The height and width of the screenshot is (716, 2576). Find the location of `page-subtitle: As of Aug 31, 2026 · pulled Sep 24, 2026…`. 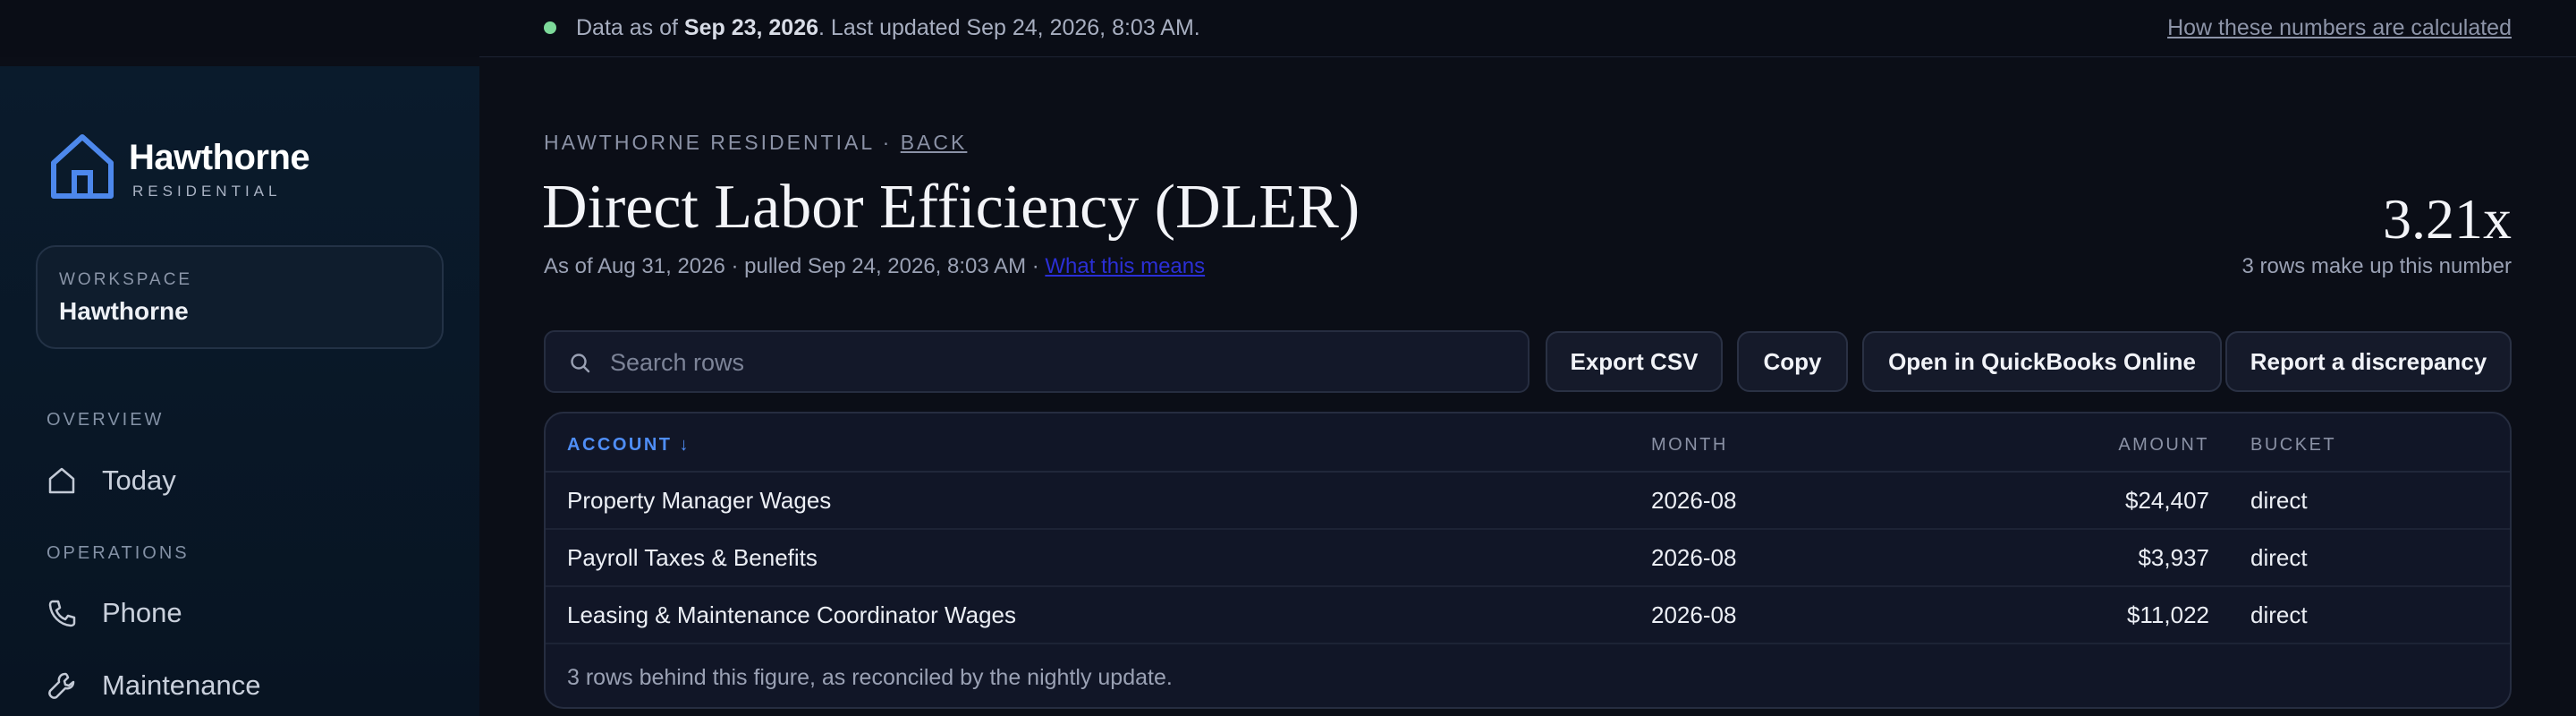

page-subtitle: As of Aug 31, 2026 · pulled Sep 24, 2026… is located at coordinates (874, 266).